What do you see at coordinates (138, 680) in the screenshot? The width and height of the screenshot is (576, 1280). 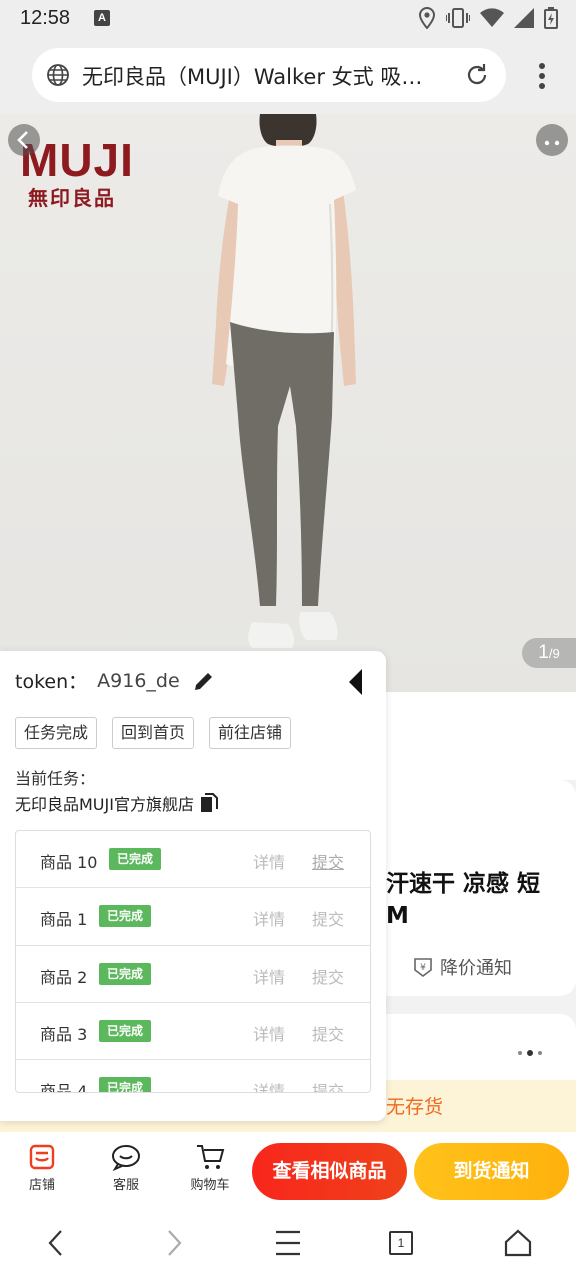 I see `token-value: A916_de` at bounding box center [138, 680].